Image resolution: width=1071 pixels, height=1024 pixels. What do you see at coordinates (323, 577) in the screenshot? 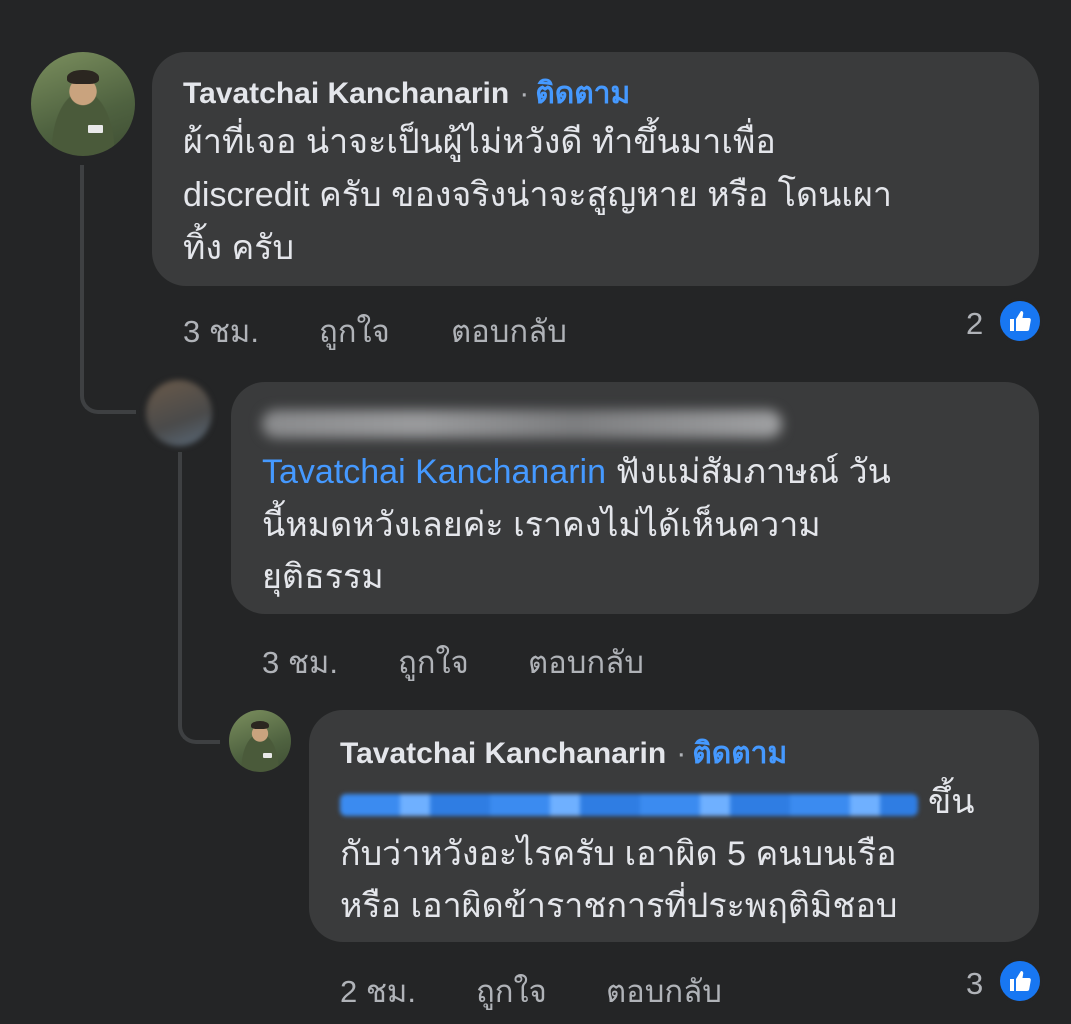
I see `reply-text-line: ยุติธรรม` at bounding box center [323, 577].